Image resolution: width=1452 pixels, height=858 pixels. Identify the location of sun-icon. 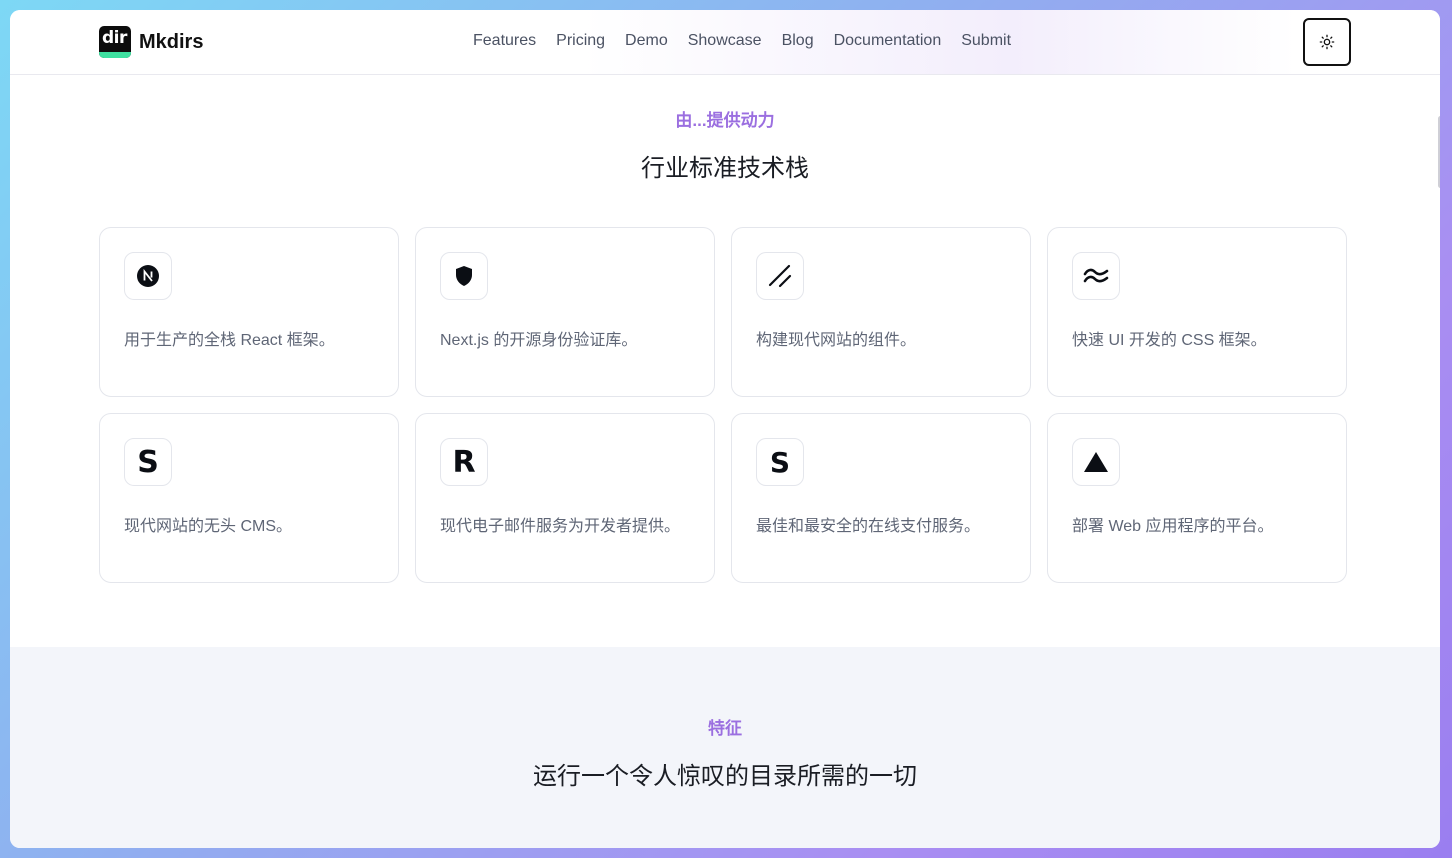
(1327, 42).